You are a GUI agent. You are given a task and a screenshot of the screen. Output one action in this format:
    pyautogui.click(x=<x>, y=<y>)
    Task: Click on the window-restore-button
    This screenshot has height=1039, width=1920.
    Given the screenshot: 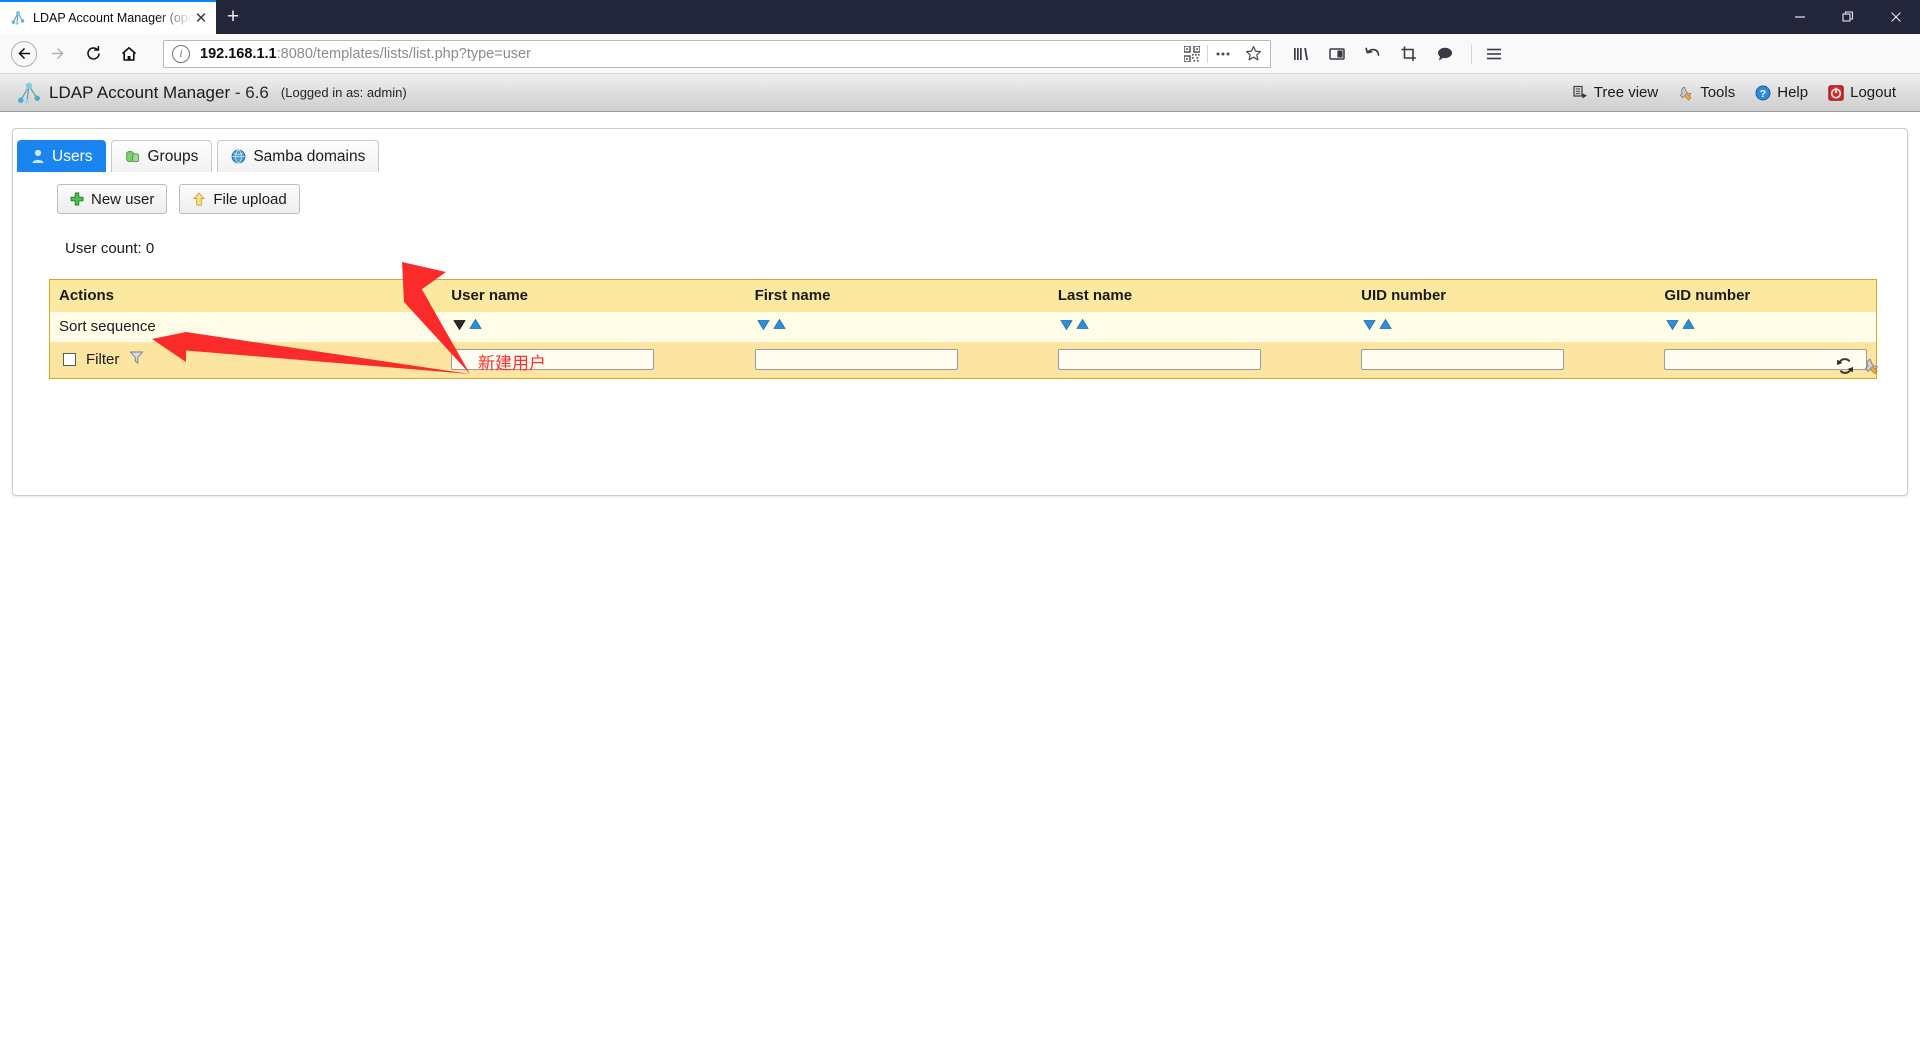 What is the action you would take?
    pyautogui.click(x=1848, y=17)
    